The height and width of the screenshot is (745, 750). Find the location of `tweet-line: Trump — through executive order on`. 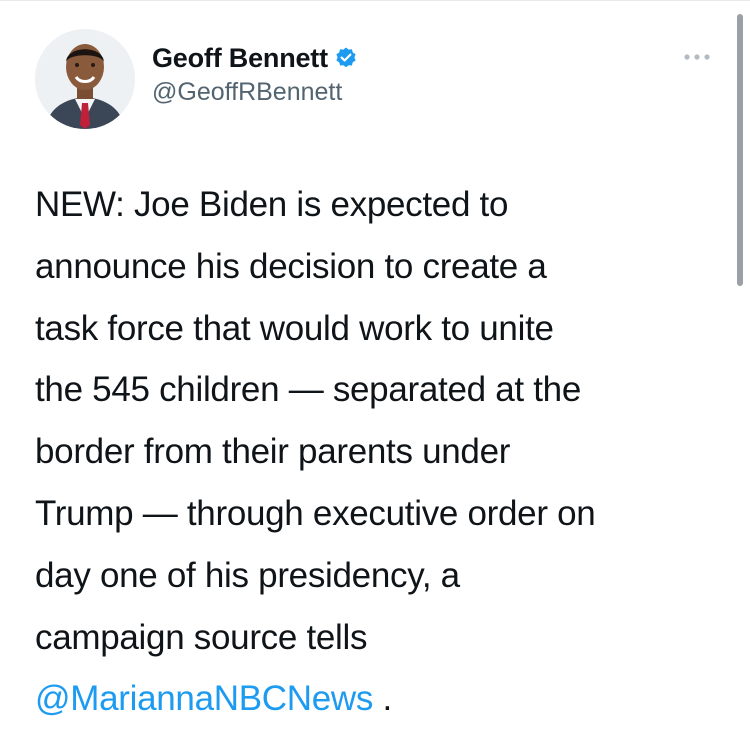

tweet-line: Trump — through executive order on is located at coordinates (315, 513).